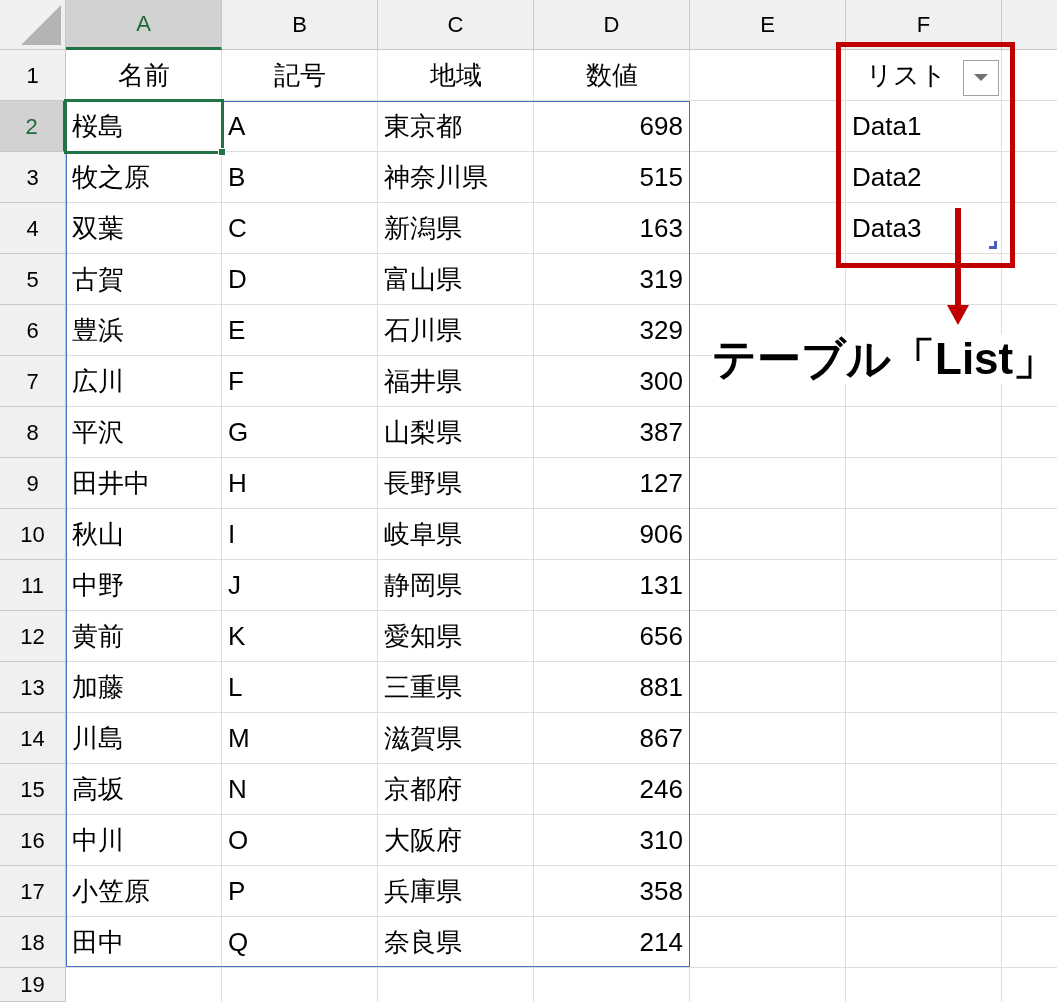 The width and height of the screenshot is (1057, 1002). Describe the element at coordinates (33, 126) in the screenshot. I see `row-header: 2` at that location.